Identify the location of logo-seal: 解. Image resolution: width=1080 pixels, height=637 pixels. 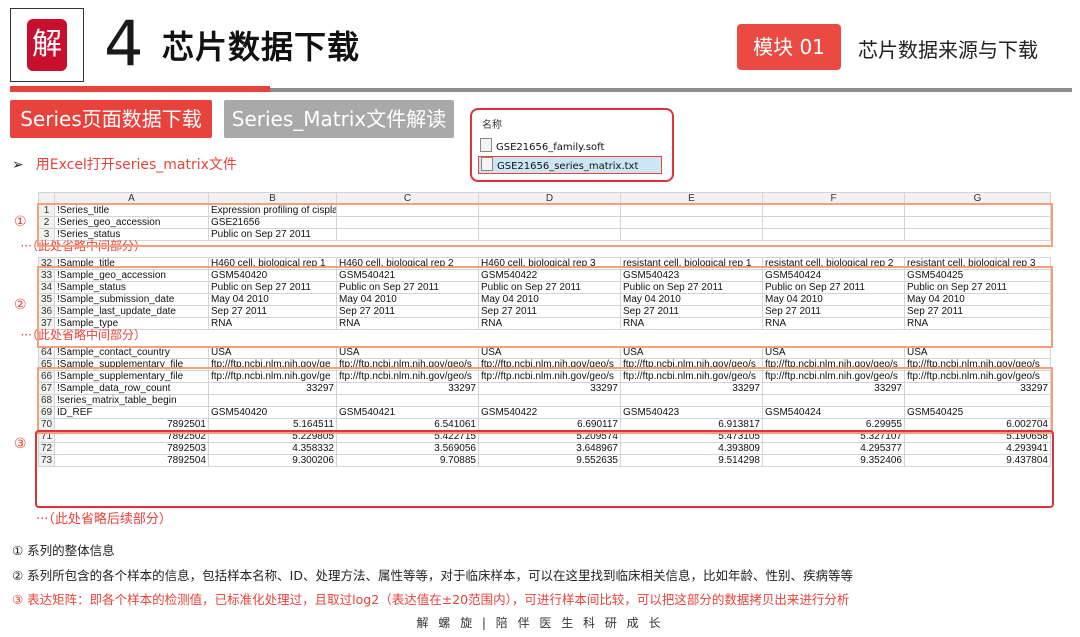
(47, 45).